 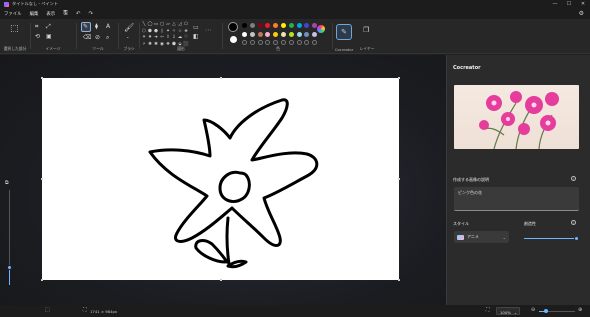 What do you see at coordinates (107, 38) in the screenshot?
I see `magnifier-icon: ⌕` at bounding box center [107, 38].